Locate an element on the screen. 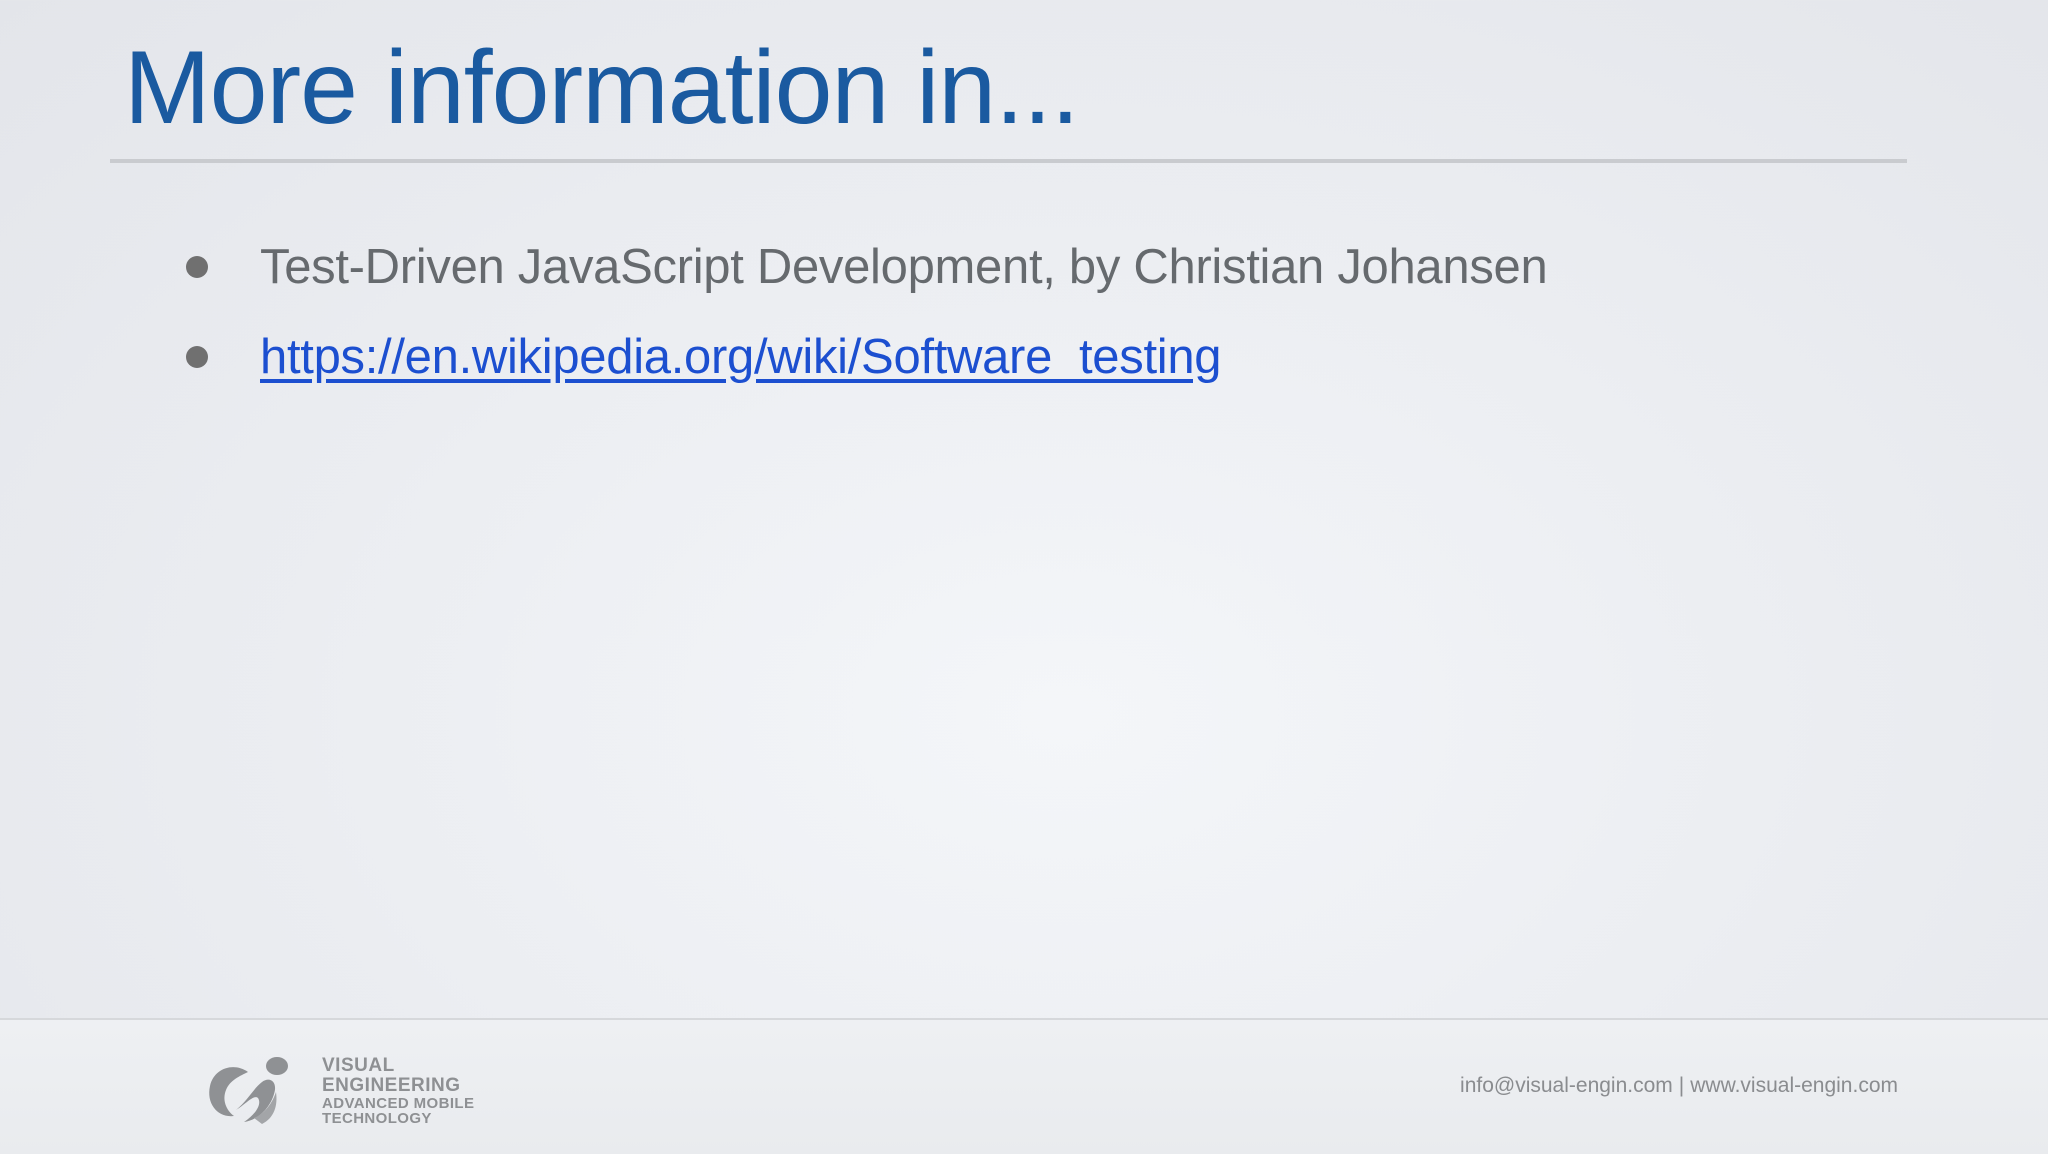 Image resolution: width=2048 pixels, height=1154 pixels. title-divider is located at coordinates (1008, 161).